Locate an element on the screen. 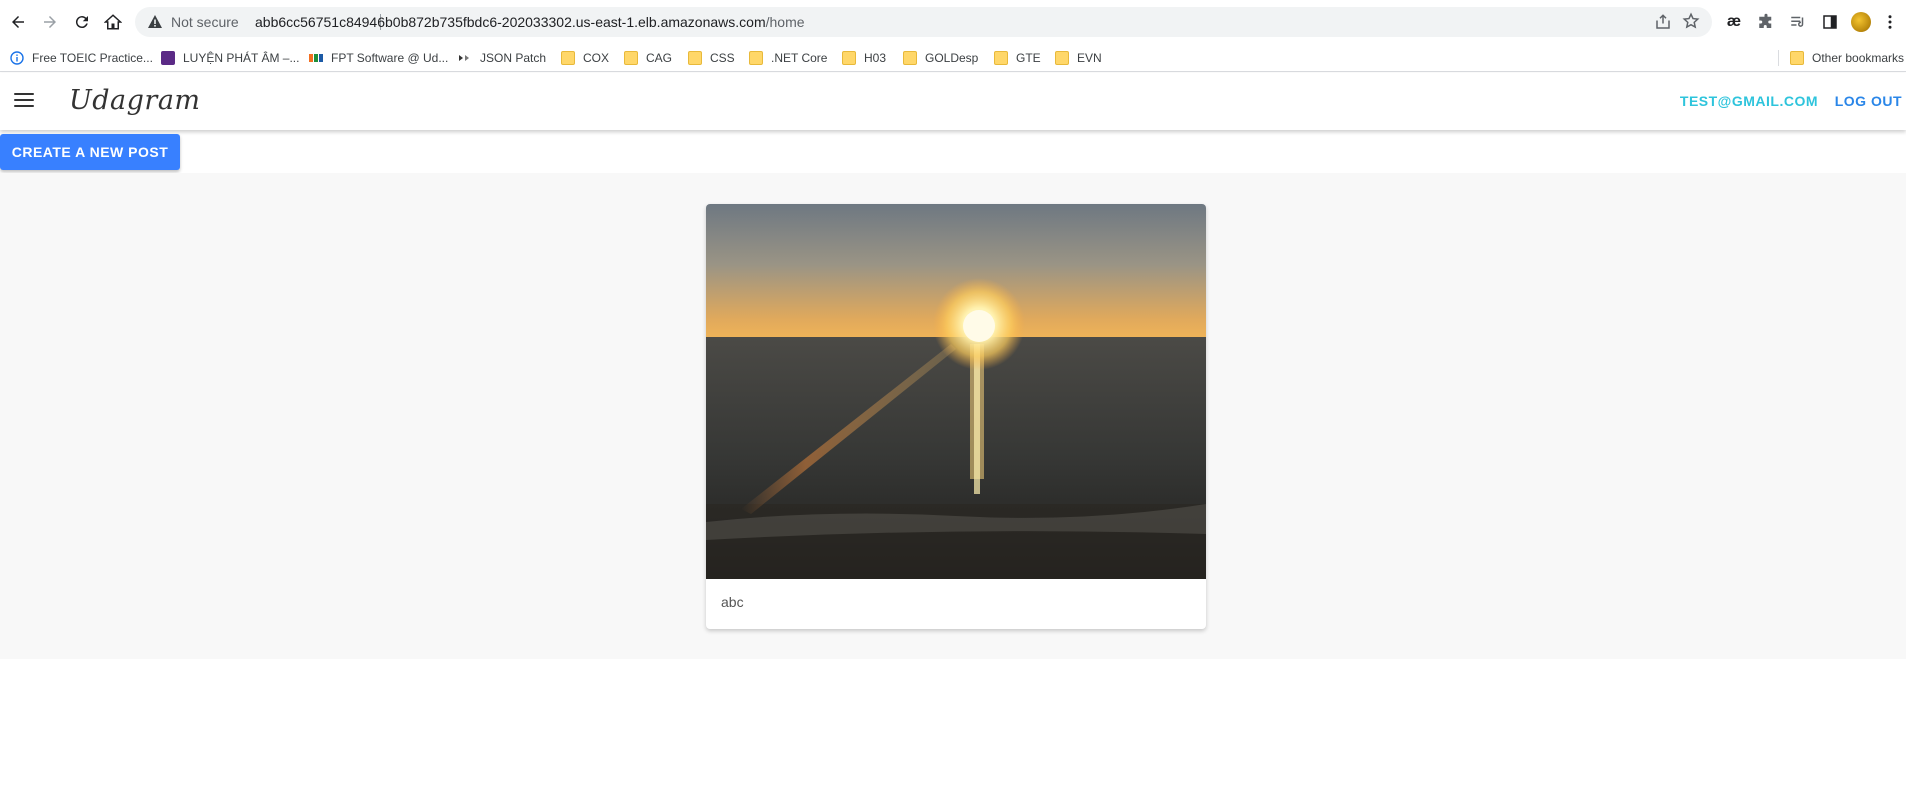 This screenshot has width=1906, height=808. hamburger-menu-icon is located at coordinates (24, 101).